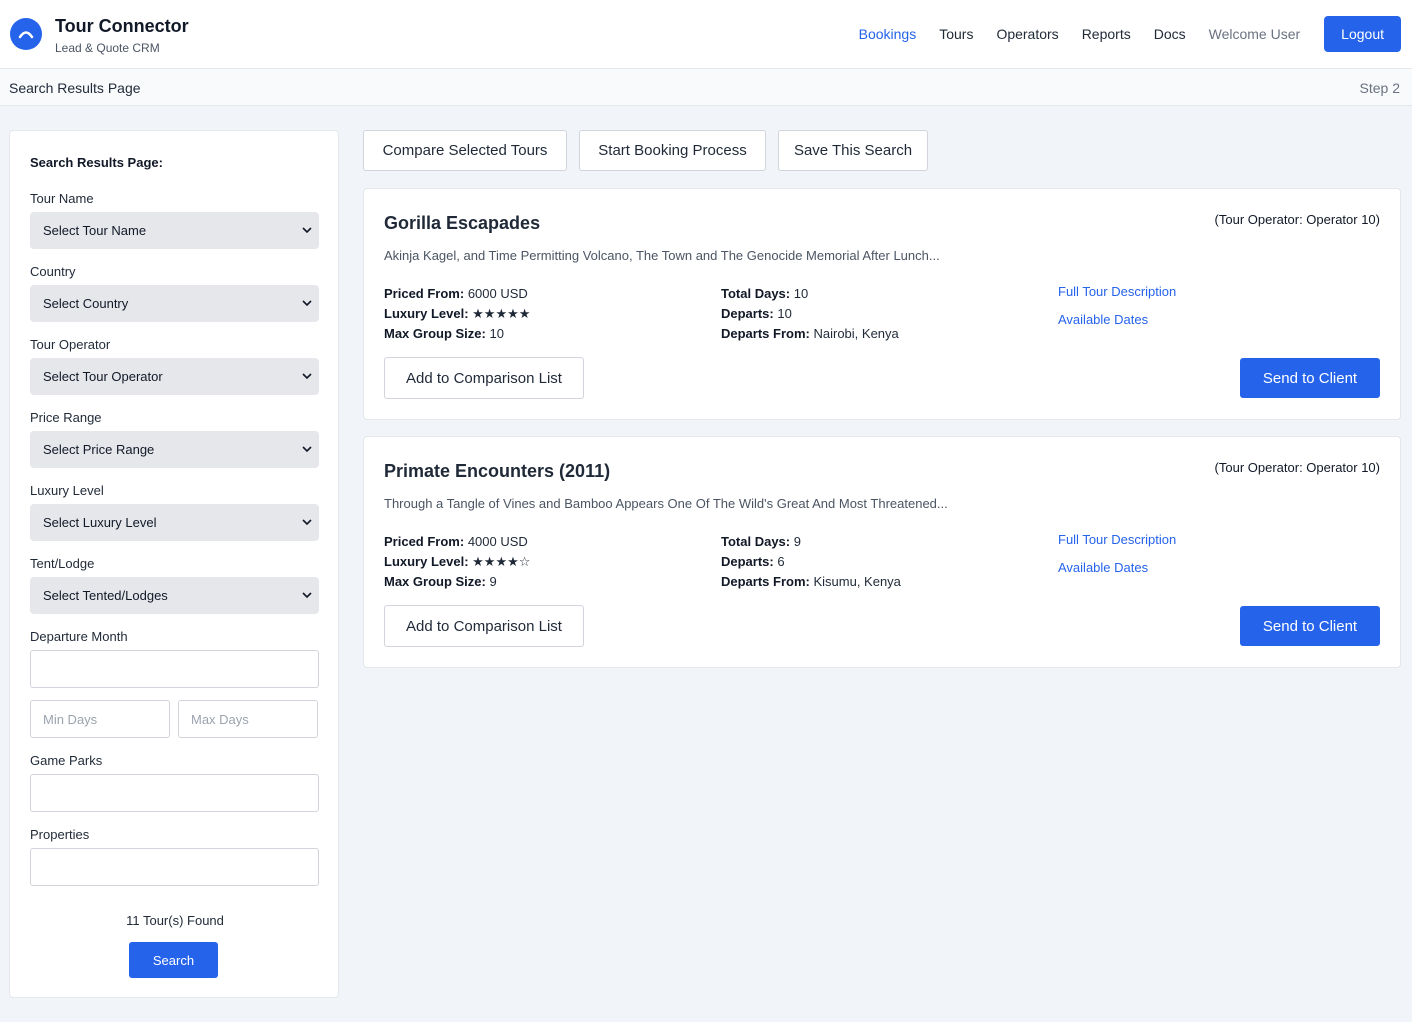  Describe the element at coordinates (70, 344) in the screenshot. I see `tour-operator-label: Tour Operator` at that location.